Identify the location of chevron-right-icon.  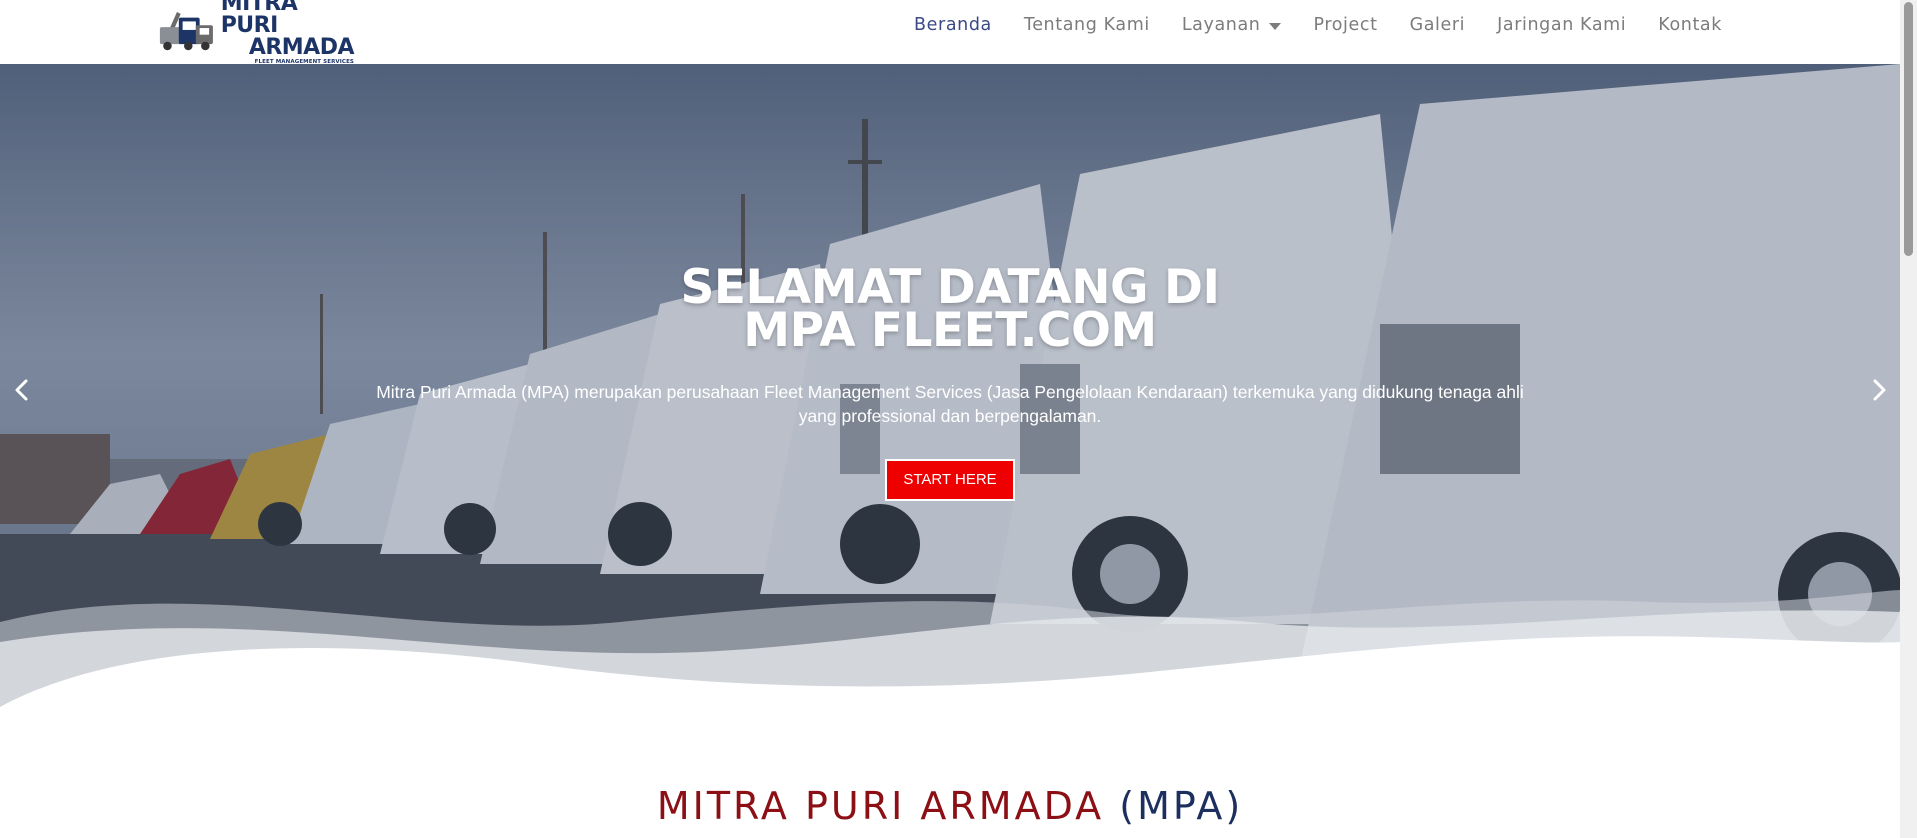
(1879, 390).